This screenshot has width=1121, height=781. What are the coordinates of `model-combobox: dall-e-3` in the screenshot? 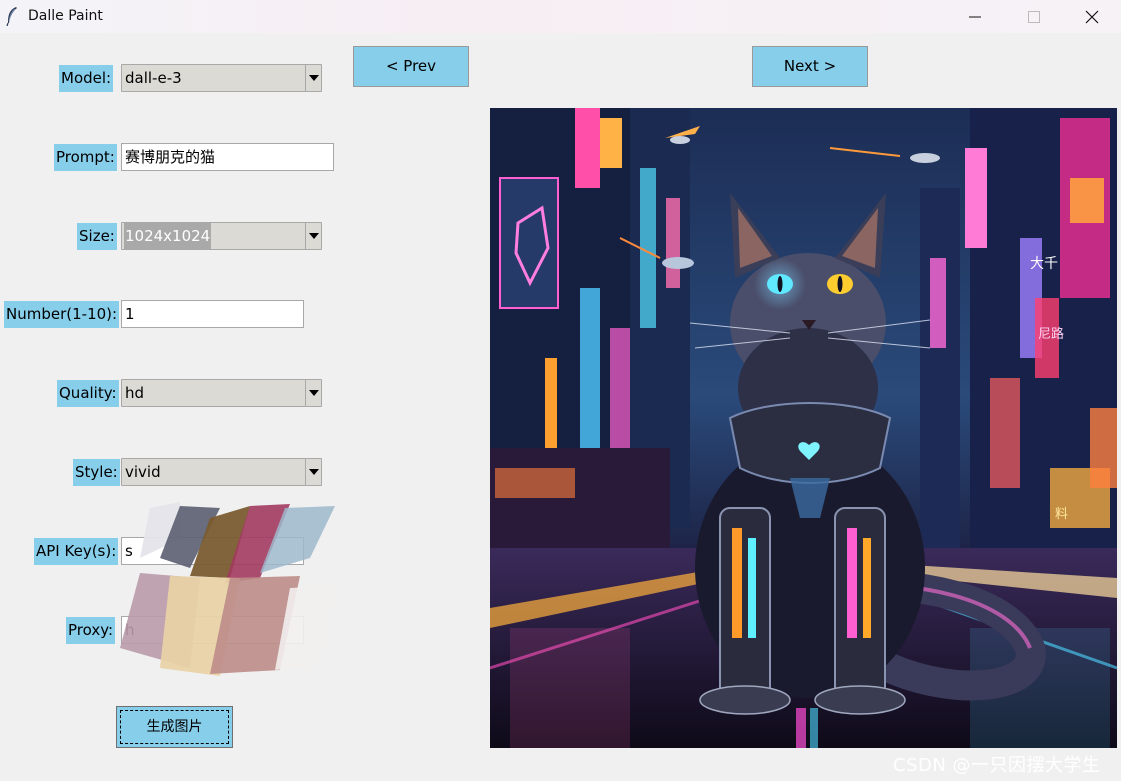 It's located at (221, 78).